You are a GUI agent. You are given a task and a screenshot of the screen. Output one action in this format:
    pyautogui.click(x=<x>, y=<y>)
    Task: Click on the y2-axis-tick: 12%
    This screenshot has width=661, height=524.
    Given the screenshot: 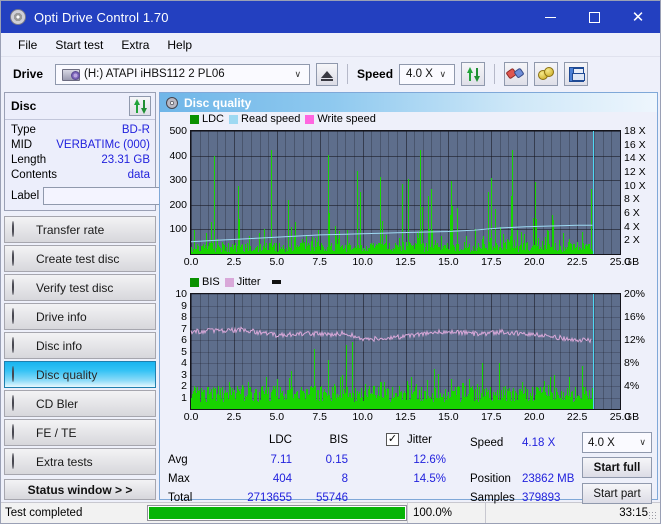 What is the action you would take?
    pyautogui.click(x=635, y=340)
    